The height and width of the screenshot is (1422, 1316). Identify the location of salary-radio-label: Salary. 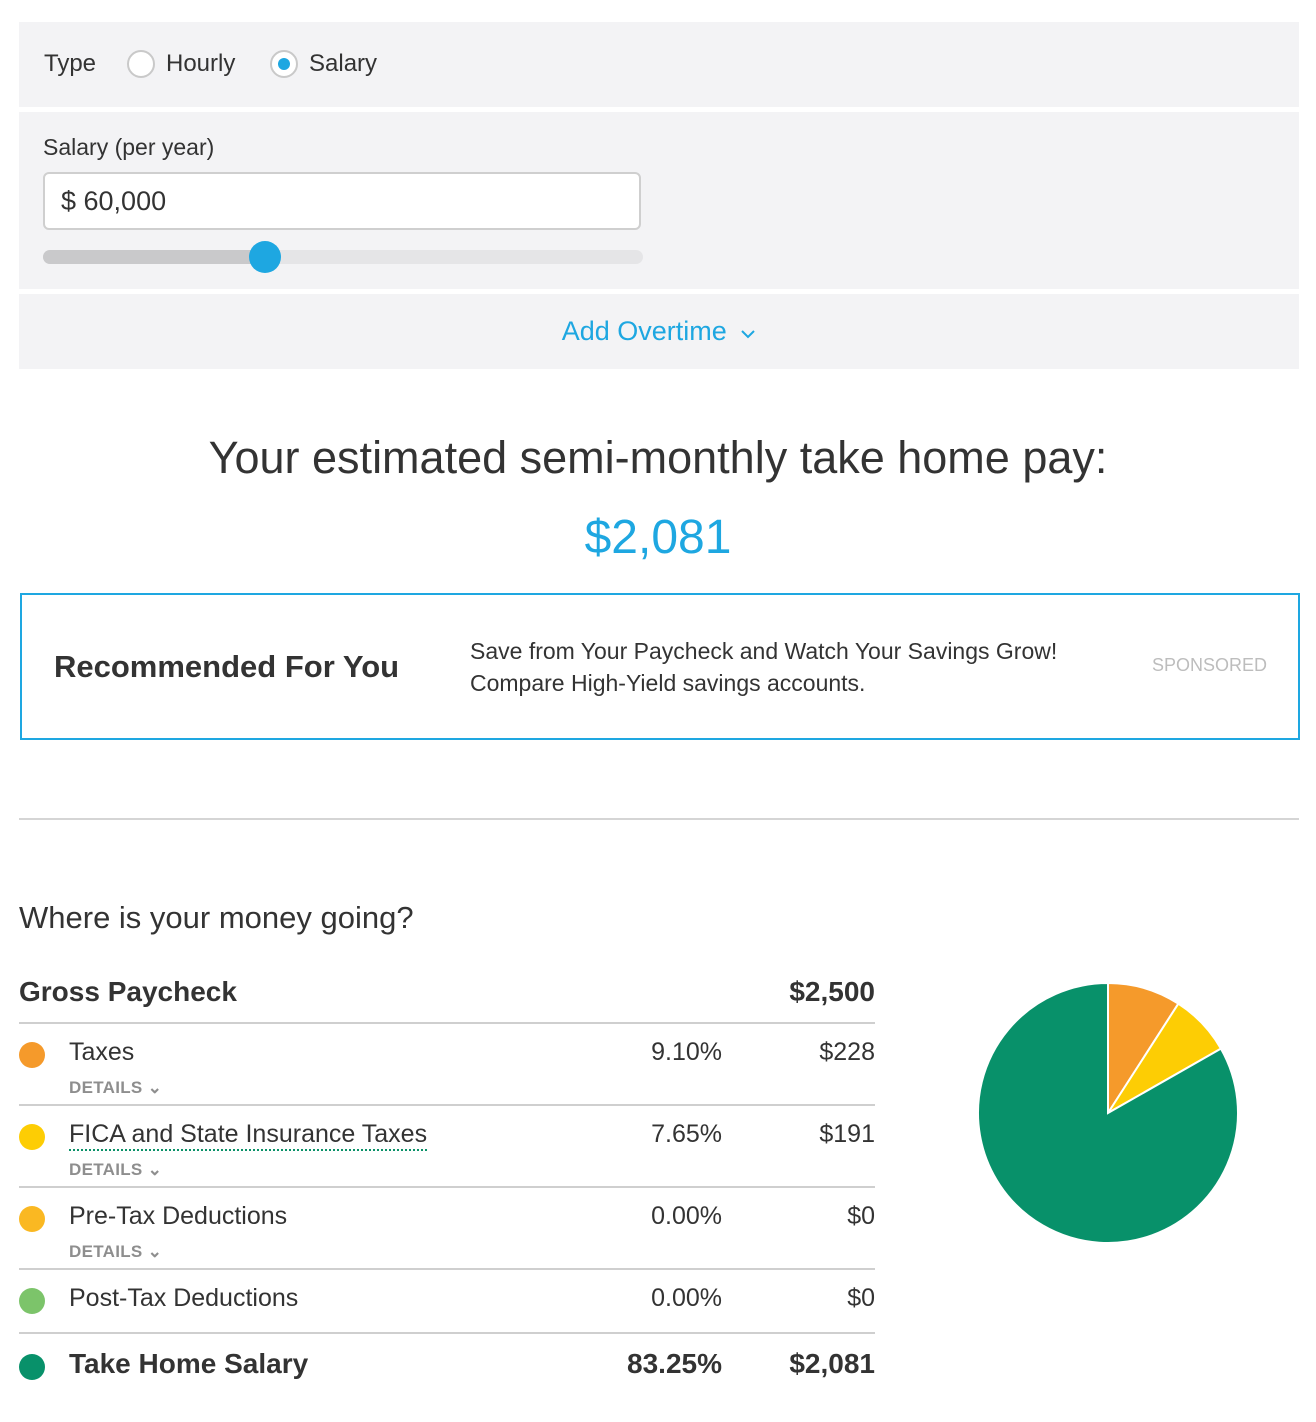
(343, 64).